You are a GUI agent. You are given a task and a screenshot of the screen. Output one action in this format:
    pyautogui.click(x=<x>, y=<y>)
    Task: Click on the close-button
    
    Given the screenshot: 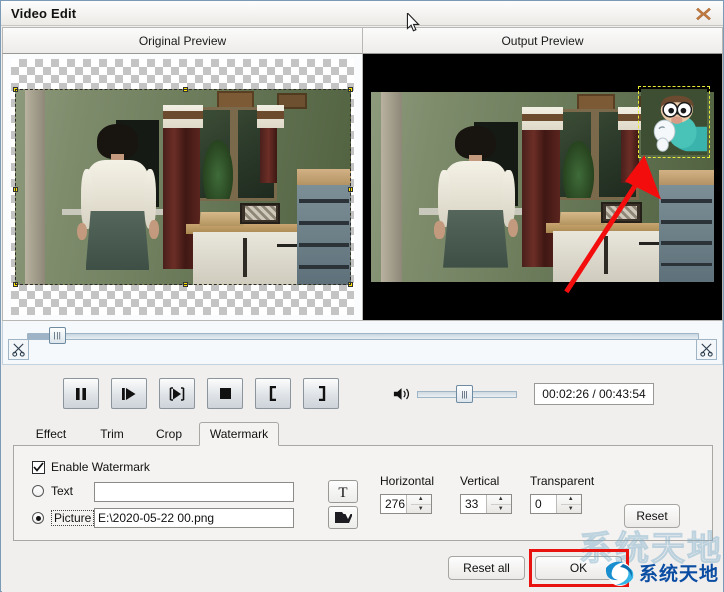 What is the action you would take?
    pyautogui.click(x=703, y=13)
    